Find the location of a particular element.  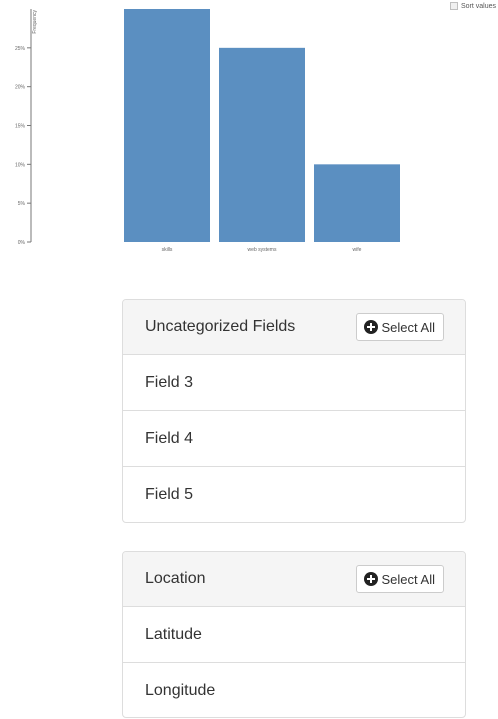

panel-heading: Uncategorized Fields Select All is located at coordinates (294, 327).